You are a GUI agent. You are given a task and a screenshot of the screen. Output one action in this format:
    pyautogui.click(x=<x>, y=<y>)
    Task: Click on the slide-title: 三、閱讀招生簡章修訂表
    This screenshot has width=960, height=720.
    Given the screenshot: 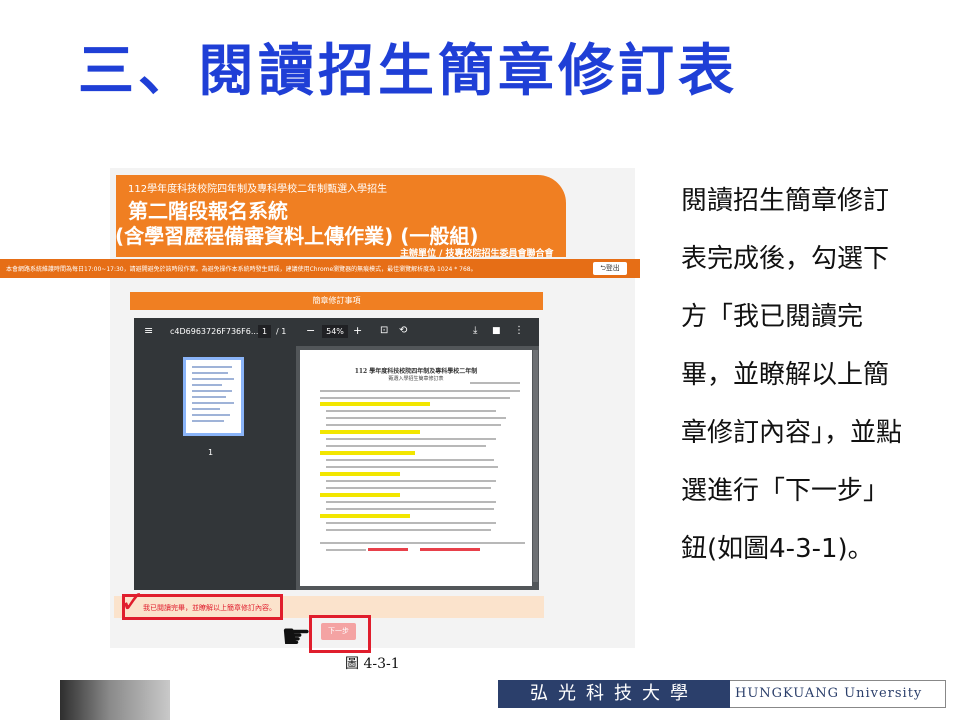 What is the action you would take?
    pyautogui.click(x=408, y=71)
    